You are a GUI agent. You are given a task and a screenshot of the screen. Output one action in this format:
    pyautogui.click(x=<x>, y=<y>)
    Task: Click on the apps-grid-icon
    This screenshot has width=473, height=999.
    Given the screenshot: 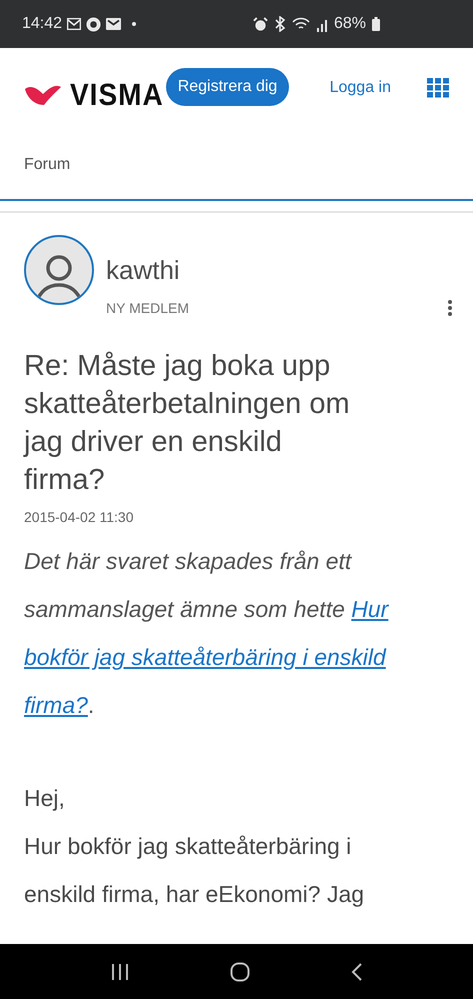 What is the action you would take?
    pyautogui.click(x=438, y=88)
    